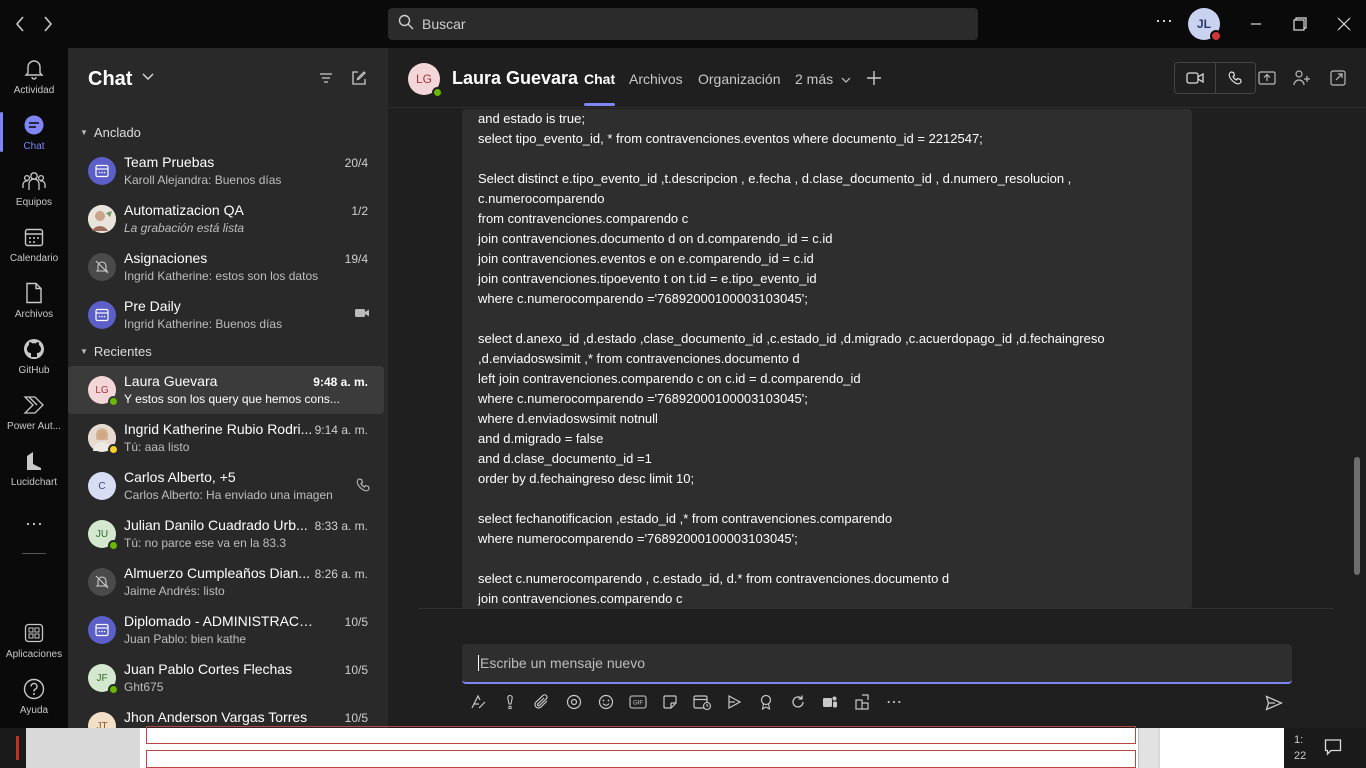 This screenshot has height=768, width=1366. I want to click on available-status-icon, so click(113, 401).